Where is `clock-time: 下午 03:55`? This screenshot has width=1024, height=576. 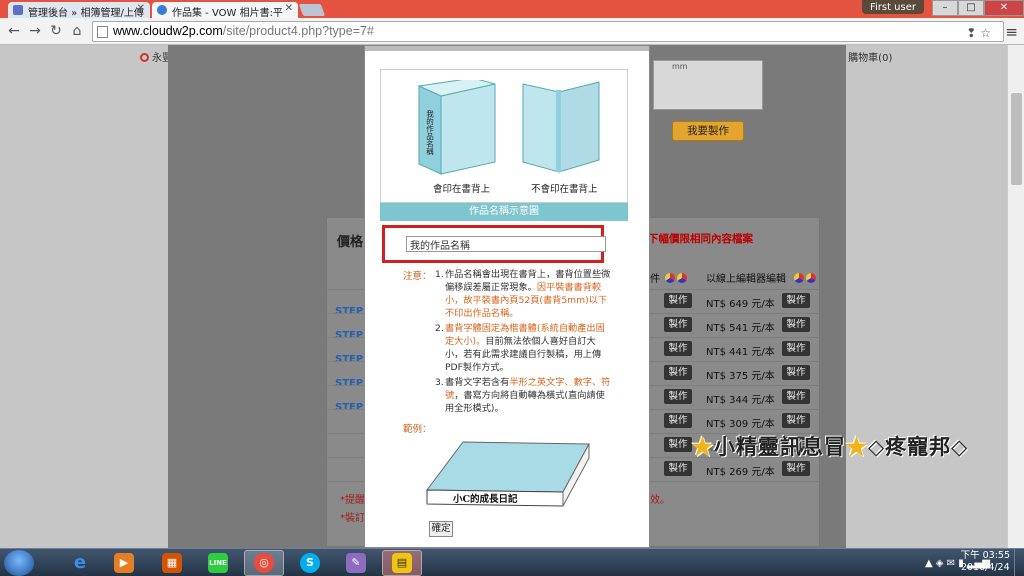
clock-time: 下午 03:55 is located at coordinates (985, 555).